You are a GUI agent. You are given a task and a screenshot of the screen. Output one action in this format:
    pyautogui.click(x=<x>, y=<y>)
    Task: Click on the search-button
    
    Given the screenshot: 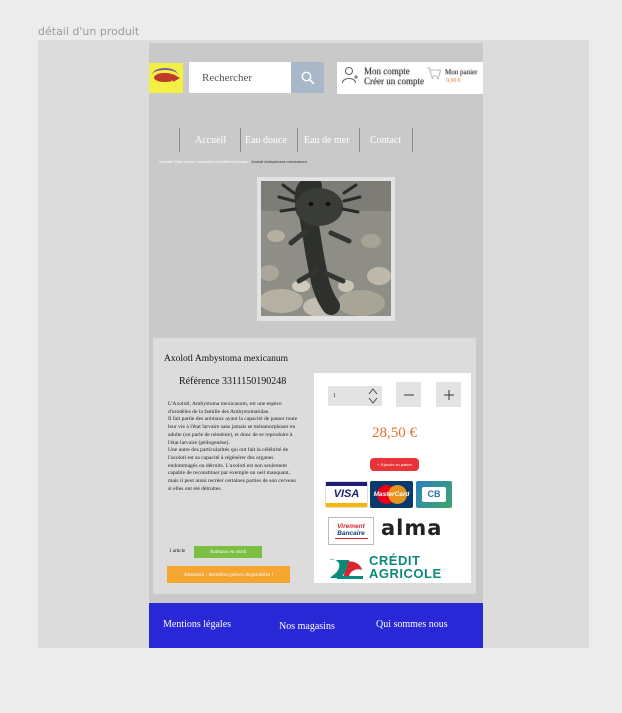 What is the action you would take?
    pyautogui.click(x=307, y=77)
    